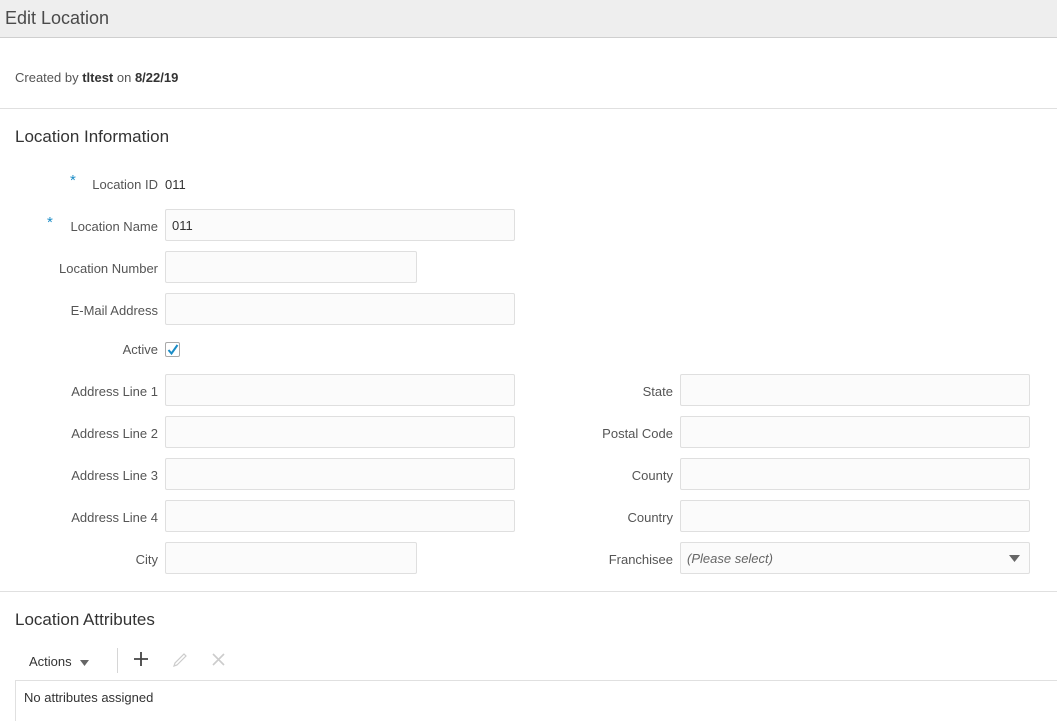  I want to click on location-attributes-heading: Location Attributes, so click(85, 619).